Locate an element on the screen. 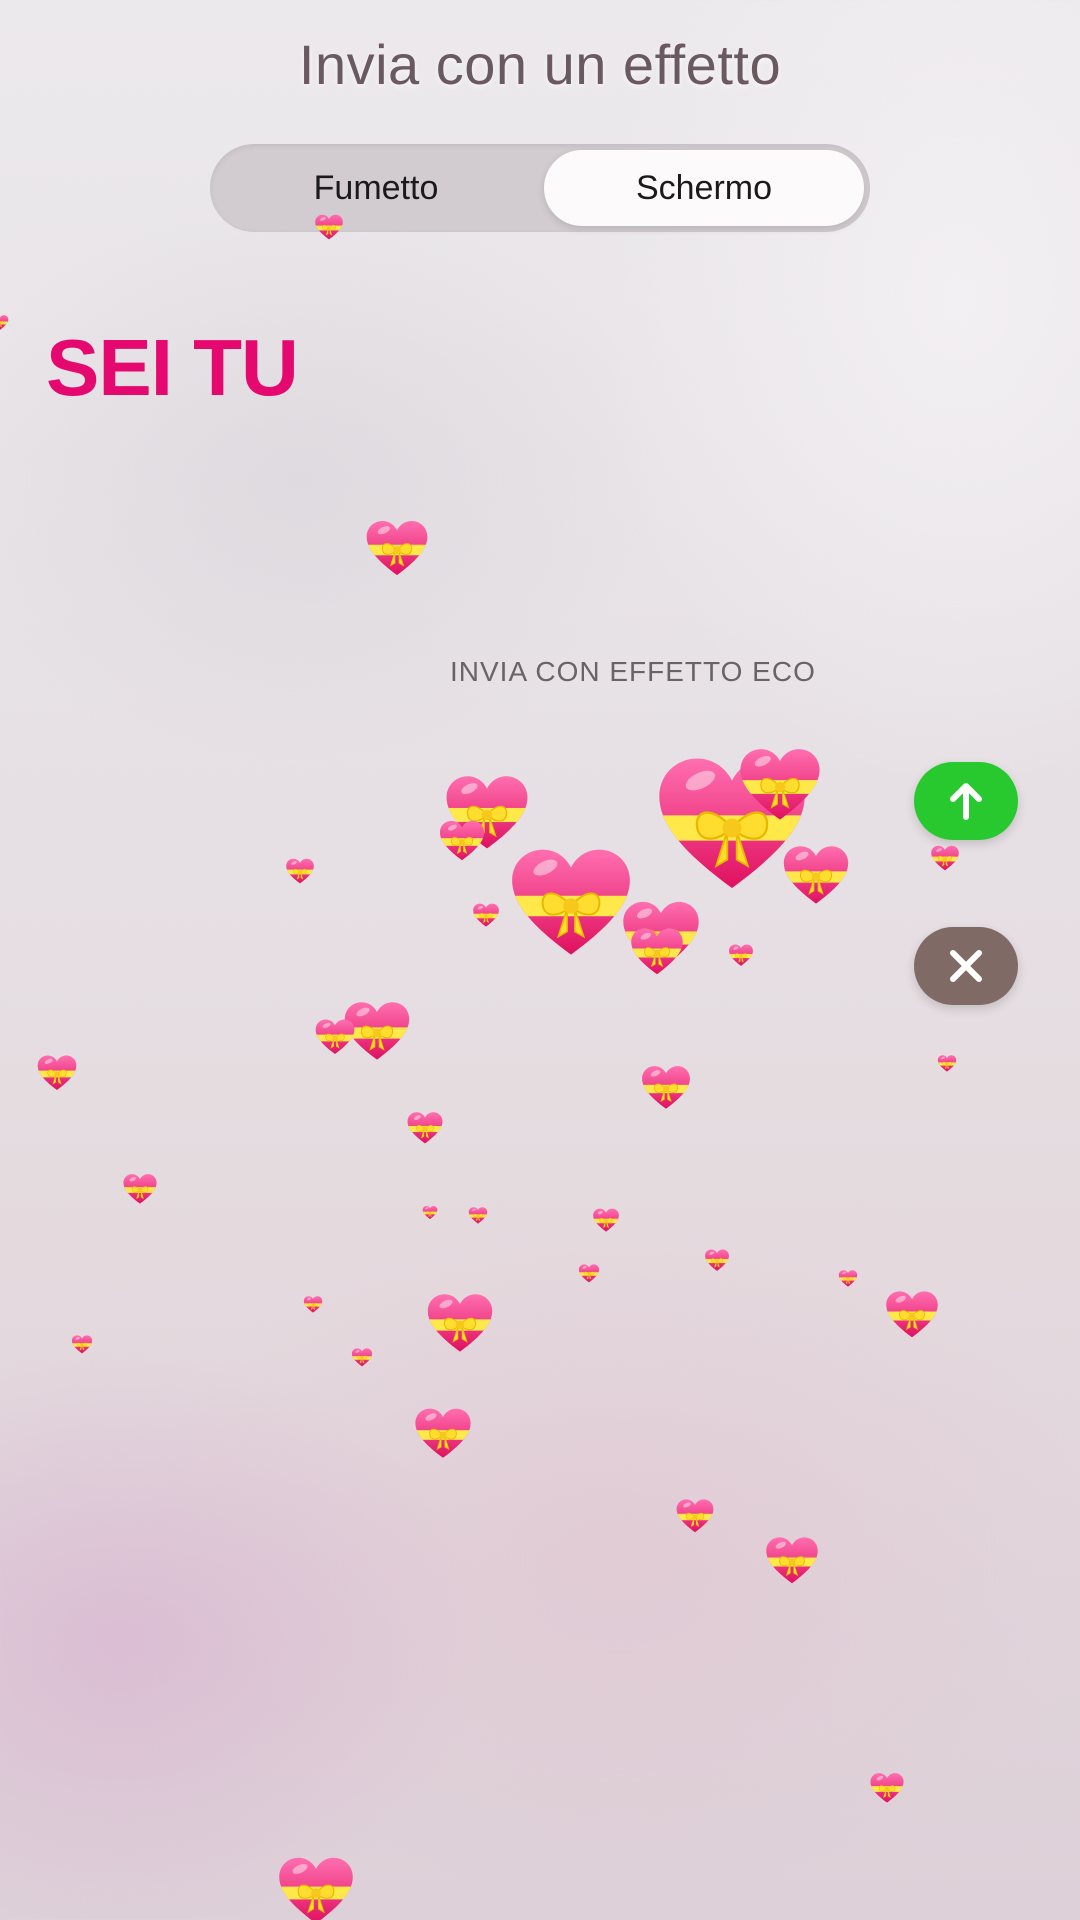  effect-name-label: INVIA CON EFFETTO ECO is located at coordinates (633, 671).